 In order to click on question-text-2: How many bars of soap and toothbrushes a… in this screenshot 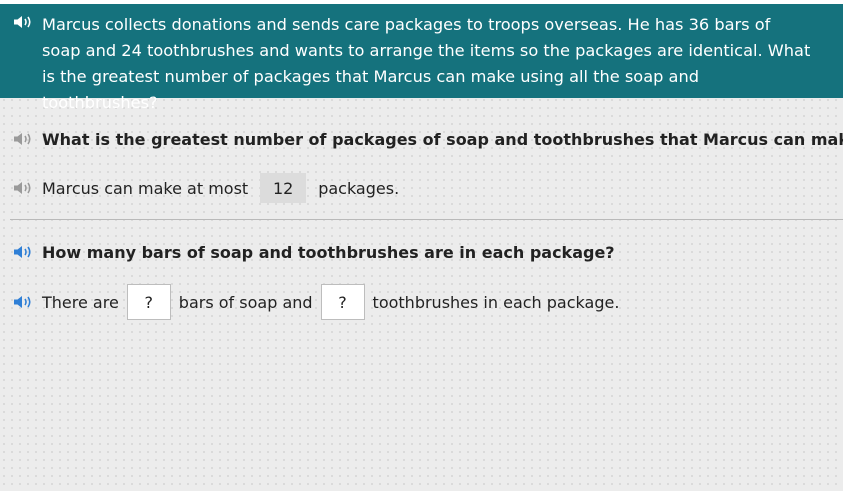, I will do `click(328, 252)`.